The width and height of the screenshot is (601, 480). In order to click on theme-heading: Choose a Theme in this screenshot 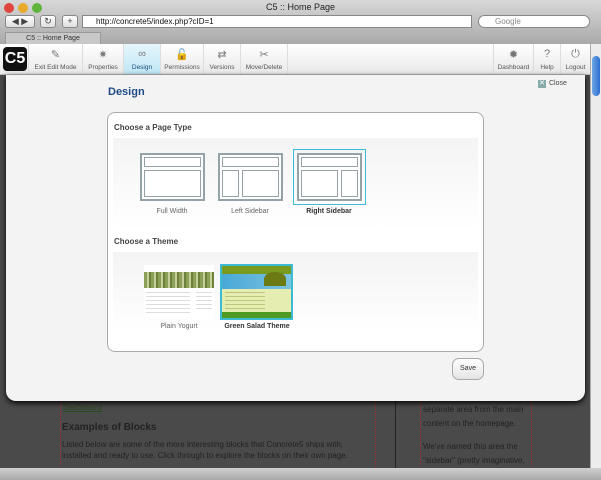, I will do `click(146, 241)`.